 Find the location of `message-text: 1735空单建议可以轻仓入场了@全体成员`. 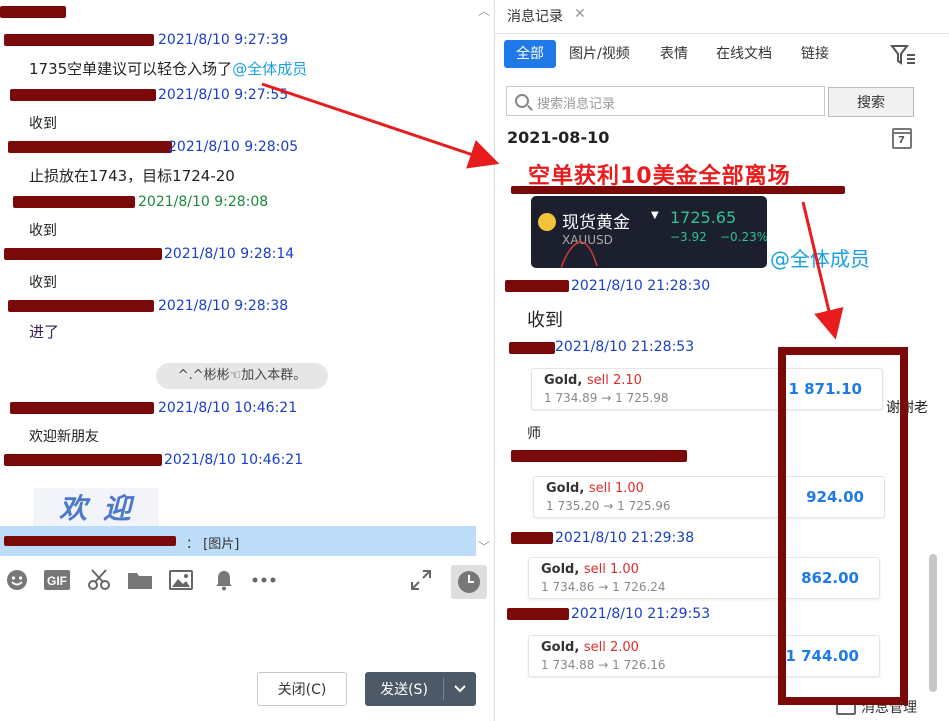

message-text: 1735空单建议可以轻仓入场了@全体成员 is located at coordinates (168, 69).